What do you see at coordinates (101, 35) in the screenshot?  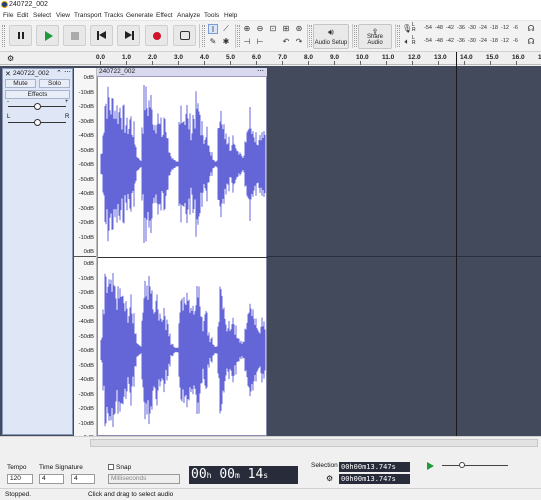 I see `skip-start-button` at bounding box center [101, 35].